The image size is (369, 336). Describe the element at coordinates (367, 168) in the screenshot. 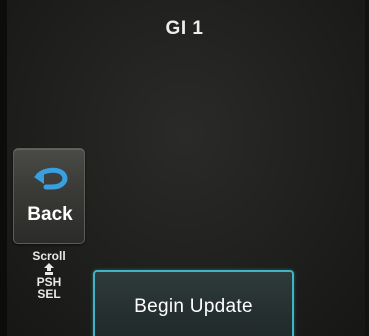

I see `display-bezel-right` at that location.